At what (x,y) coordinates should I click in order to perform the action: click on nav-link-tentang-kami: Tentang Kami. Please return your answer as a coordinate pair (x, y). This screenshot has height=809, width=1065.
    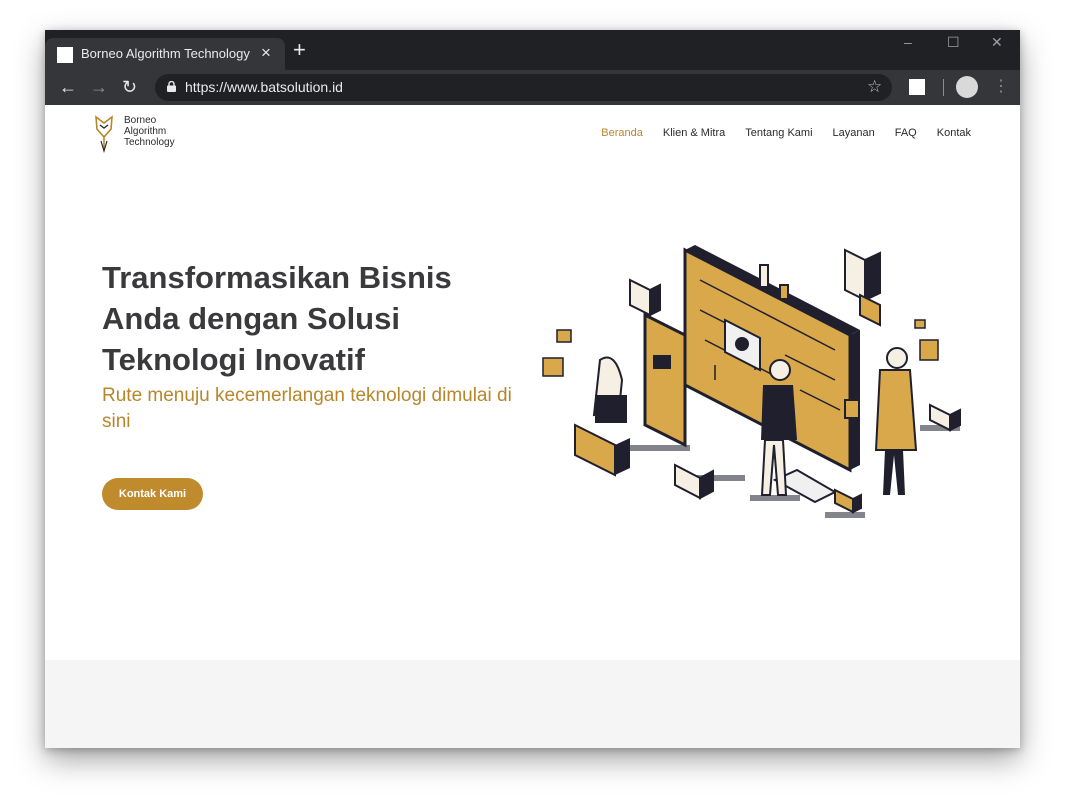
    Looking at the image, I should click on (778, 133).